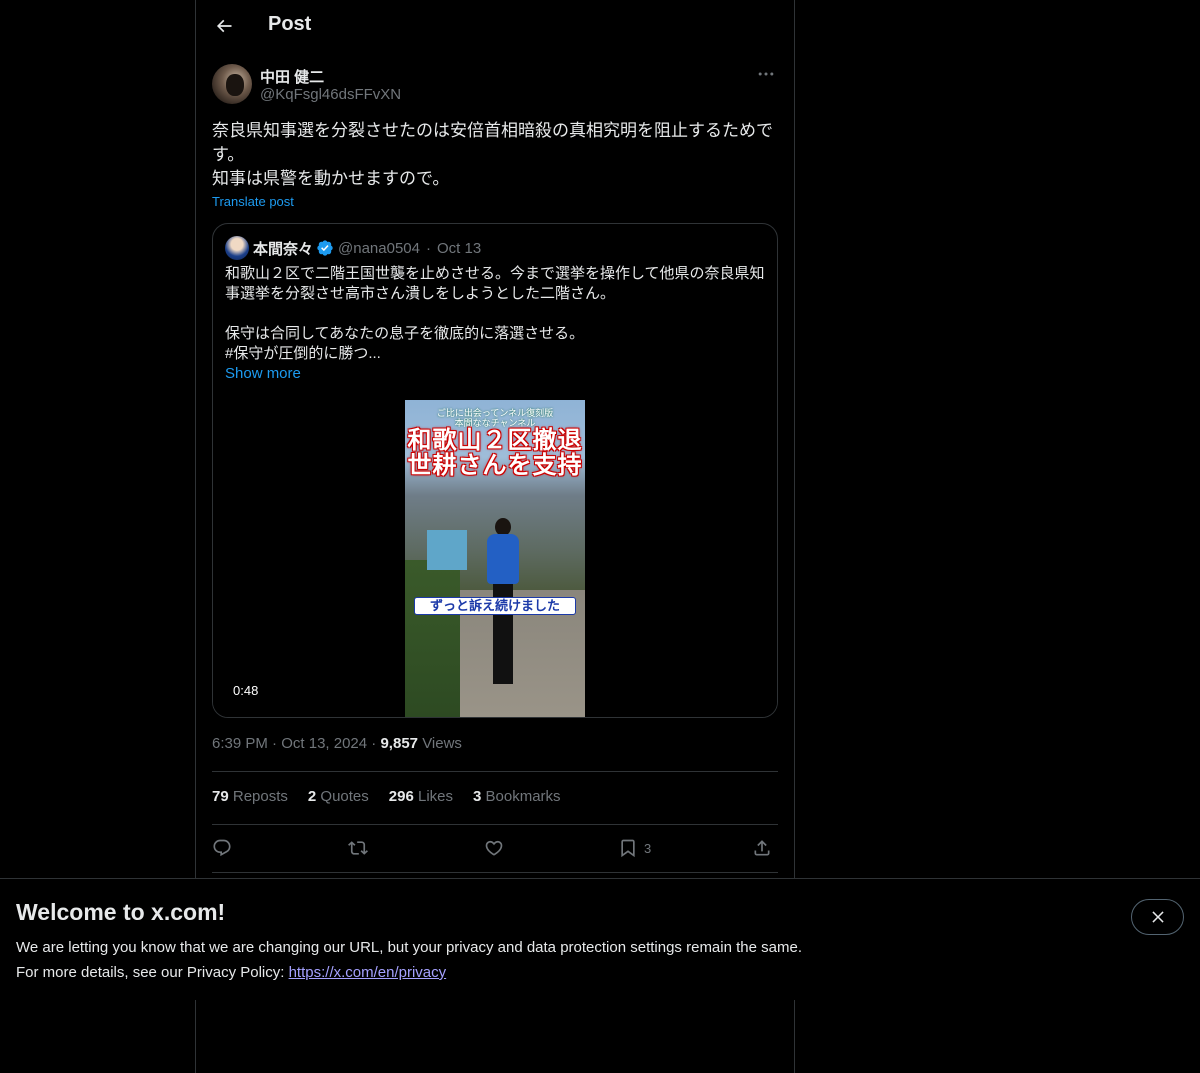  What do you see at coordinates (260, 796) in the screenshot?
I see `reposts-label: Reposts` at bounding box center [260, 796].